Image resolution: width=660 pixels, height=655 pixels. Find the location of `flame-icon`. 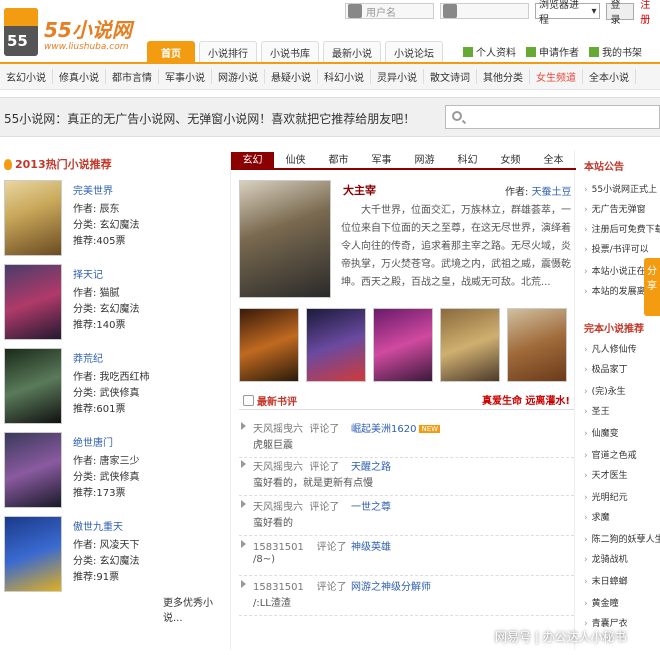

flame-icon is located at coordinates (8, 164).